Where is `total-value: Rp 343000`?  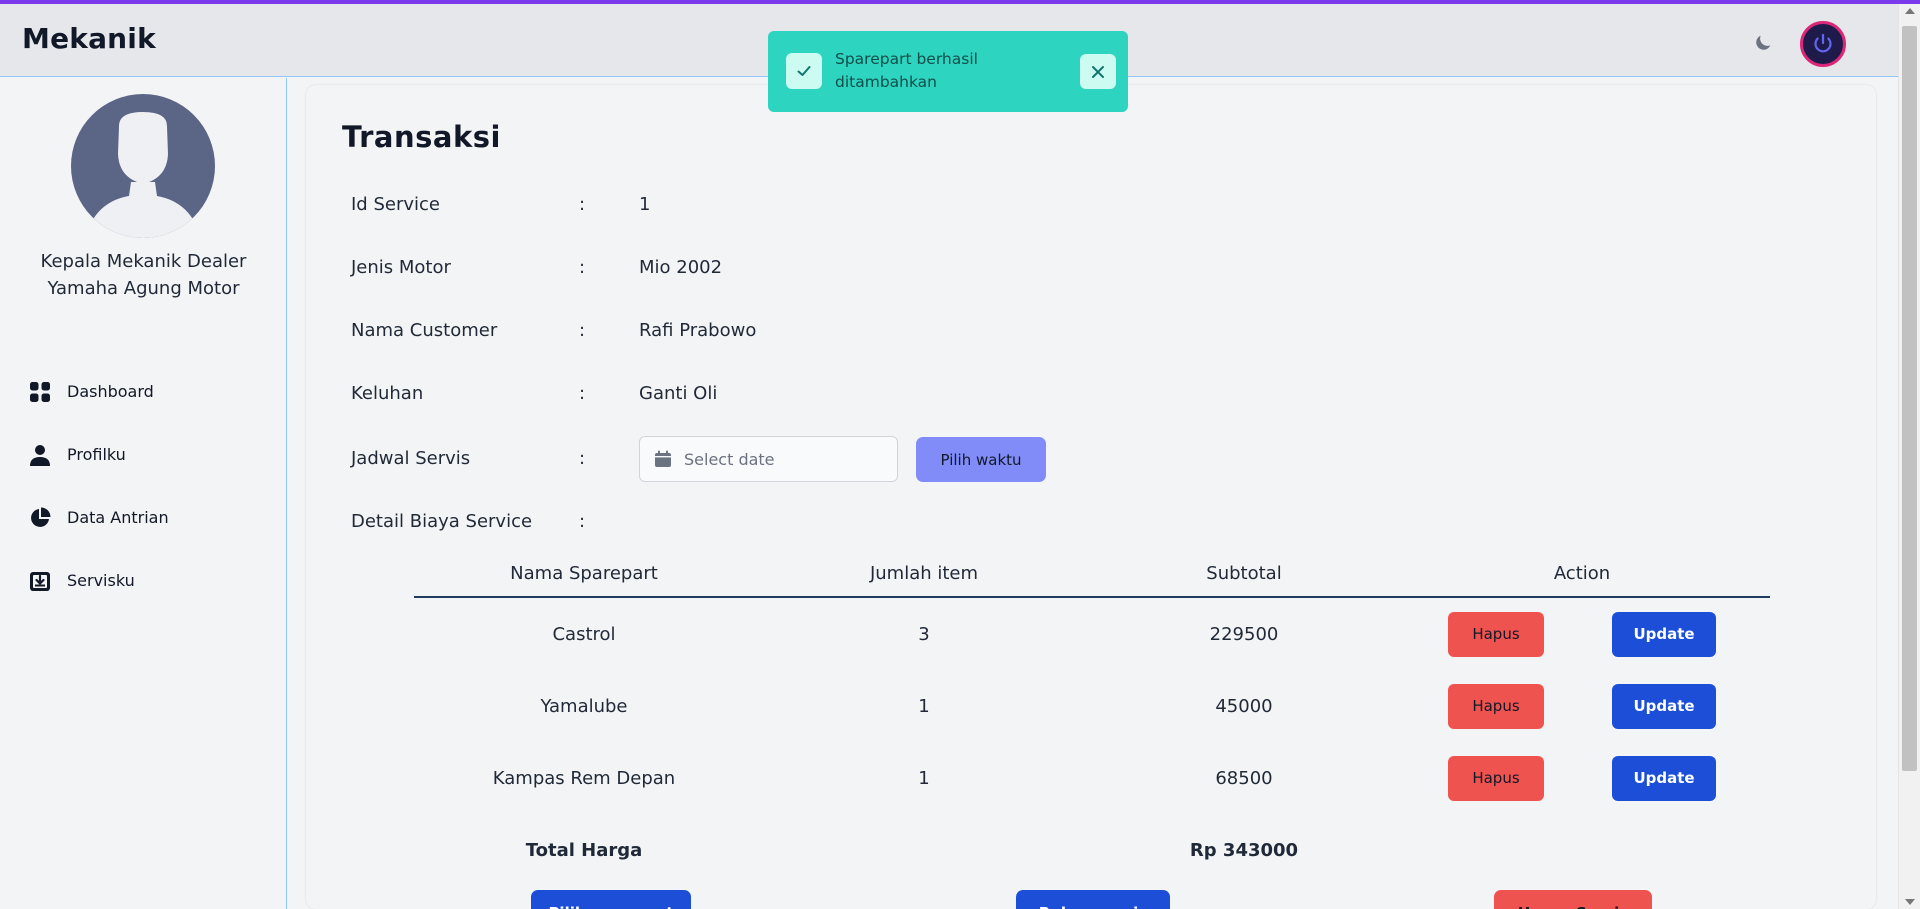 total-value: Rp 343000 is located at coordinates (1244, 850).